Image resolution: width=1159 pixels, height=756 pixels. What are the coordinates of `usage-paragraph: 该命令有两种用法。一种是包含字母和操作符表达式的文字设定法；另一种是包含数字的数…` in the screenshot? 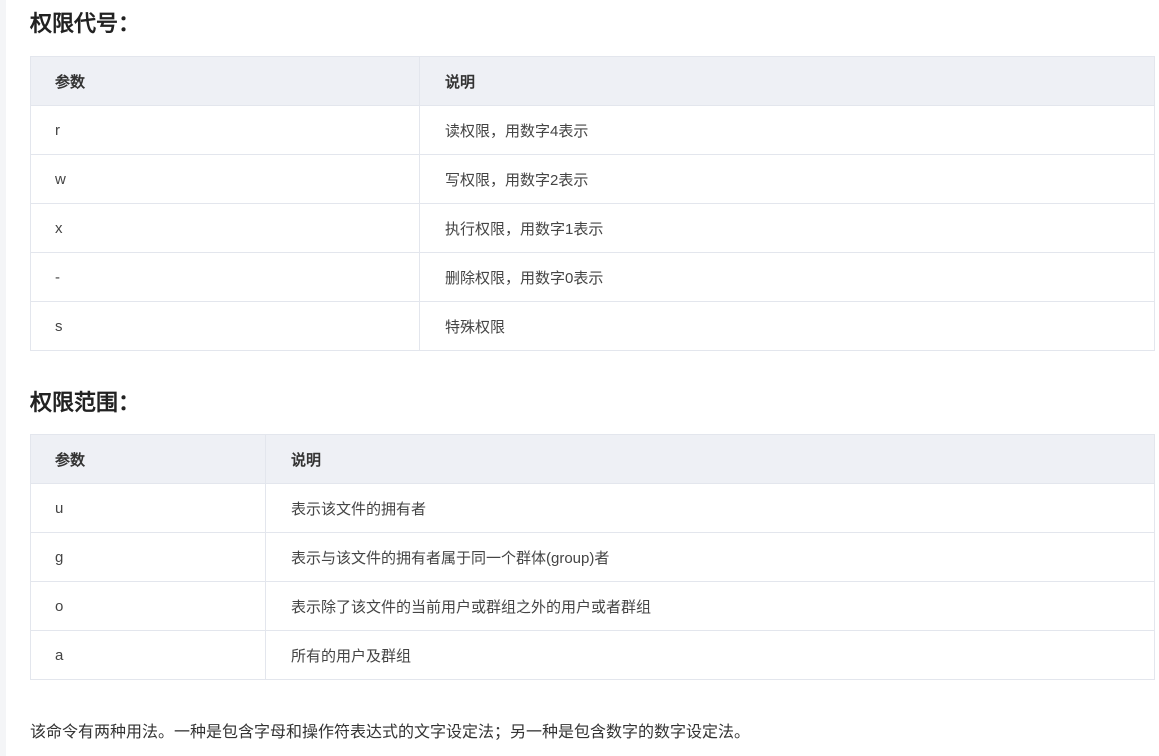 It's located at (390, 732).